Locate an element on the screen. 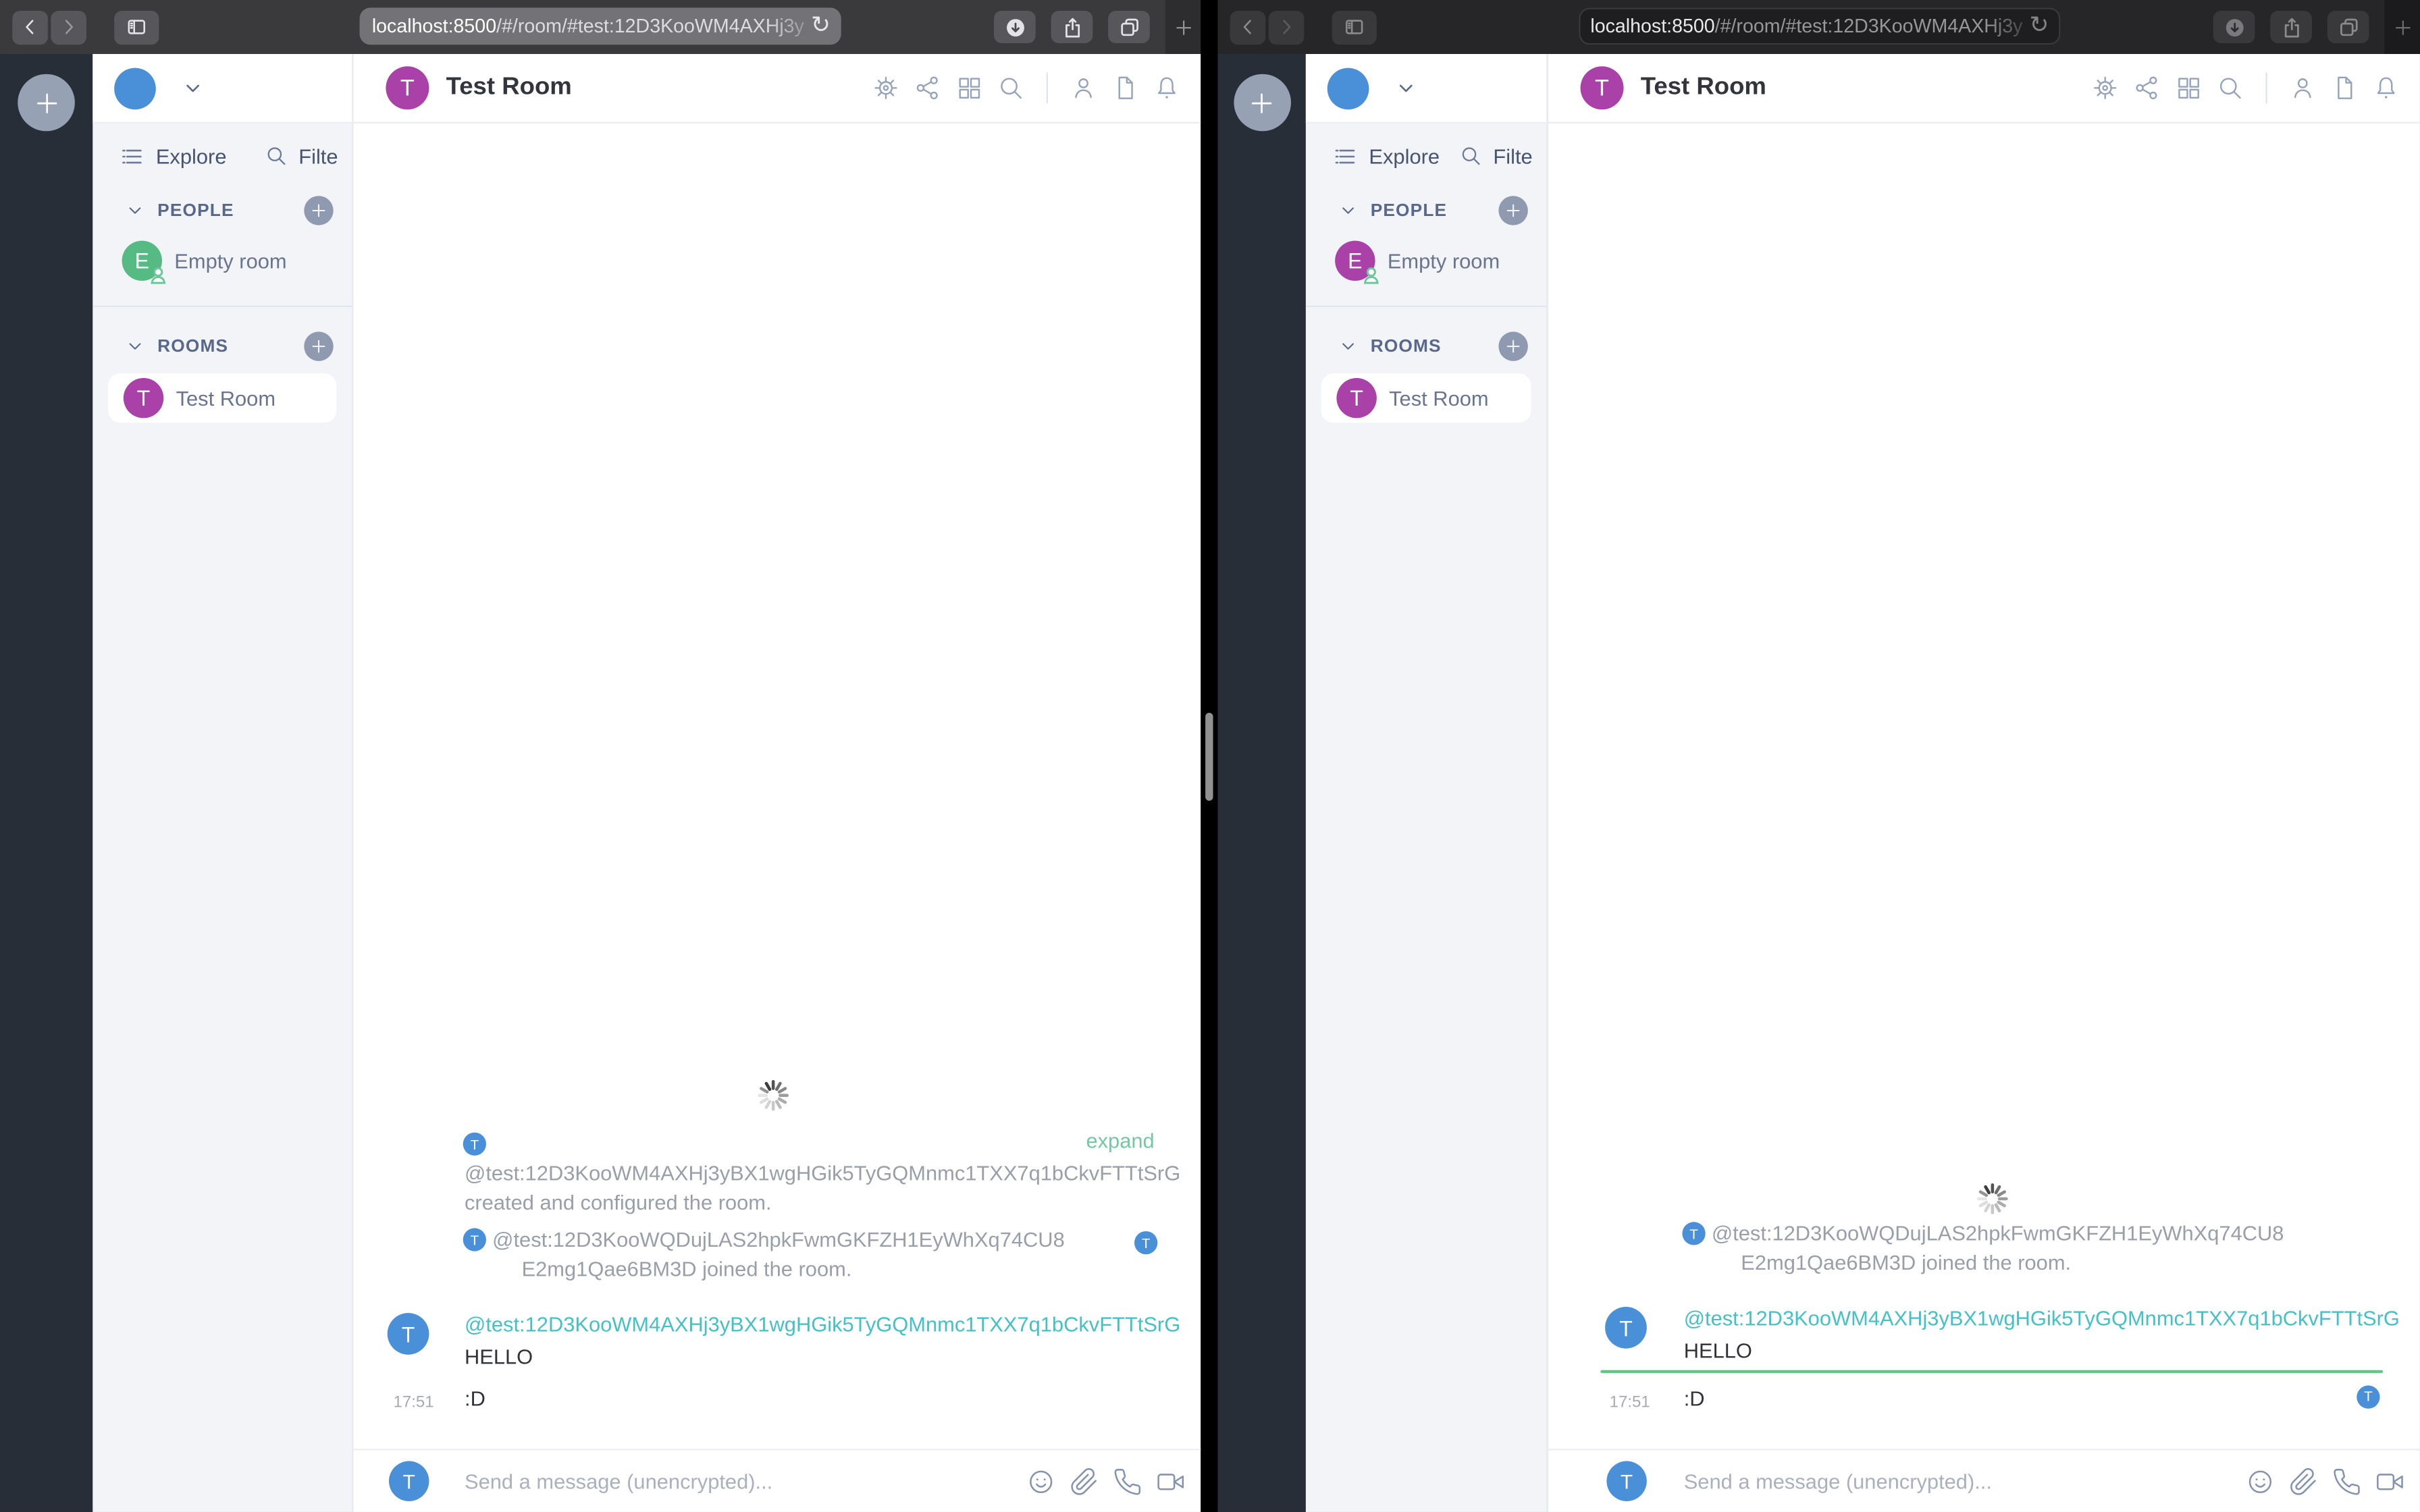 Image resolution: width=2420 pixels, height=1512 pixels. message-smiley: 17:51 :D is located at coordinates (777, 1398).